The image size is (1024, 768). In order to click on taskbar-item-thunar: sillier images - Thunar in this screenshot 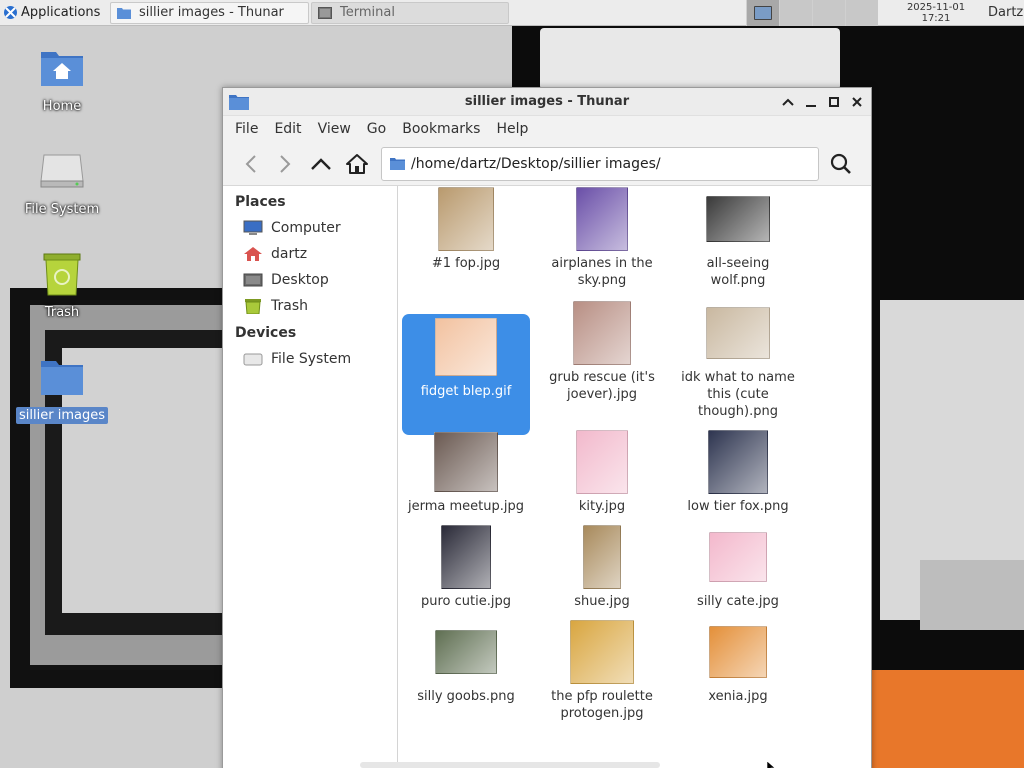, I will do `click(209, 12)`.